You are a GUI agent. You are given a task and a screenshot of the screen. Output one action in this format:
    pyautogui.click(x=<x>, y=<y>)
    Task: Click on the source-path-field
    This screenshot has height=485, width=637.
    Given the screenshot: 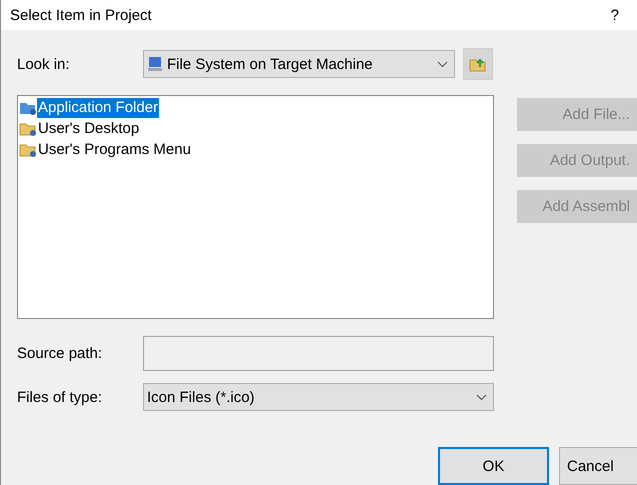 What is the action you would take?
    pyautogui.click(x=318, y=353)
    